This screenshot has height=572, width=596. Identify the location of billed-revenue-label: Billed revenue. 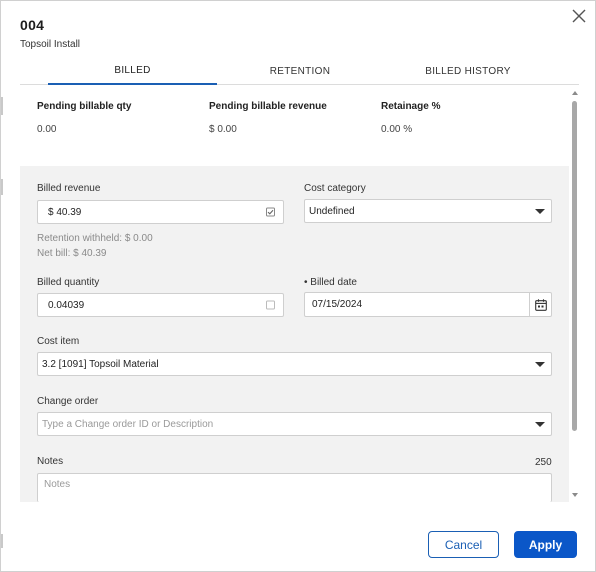
(69, 188).